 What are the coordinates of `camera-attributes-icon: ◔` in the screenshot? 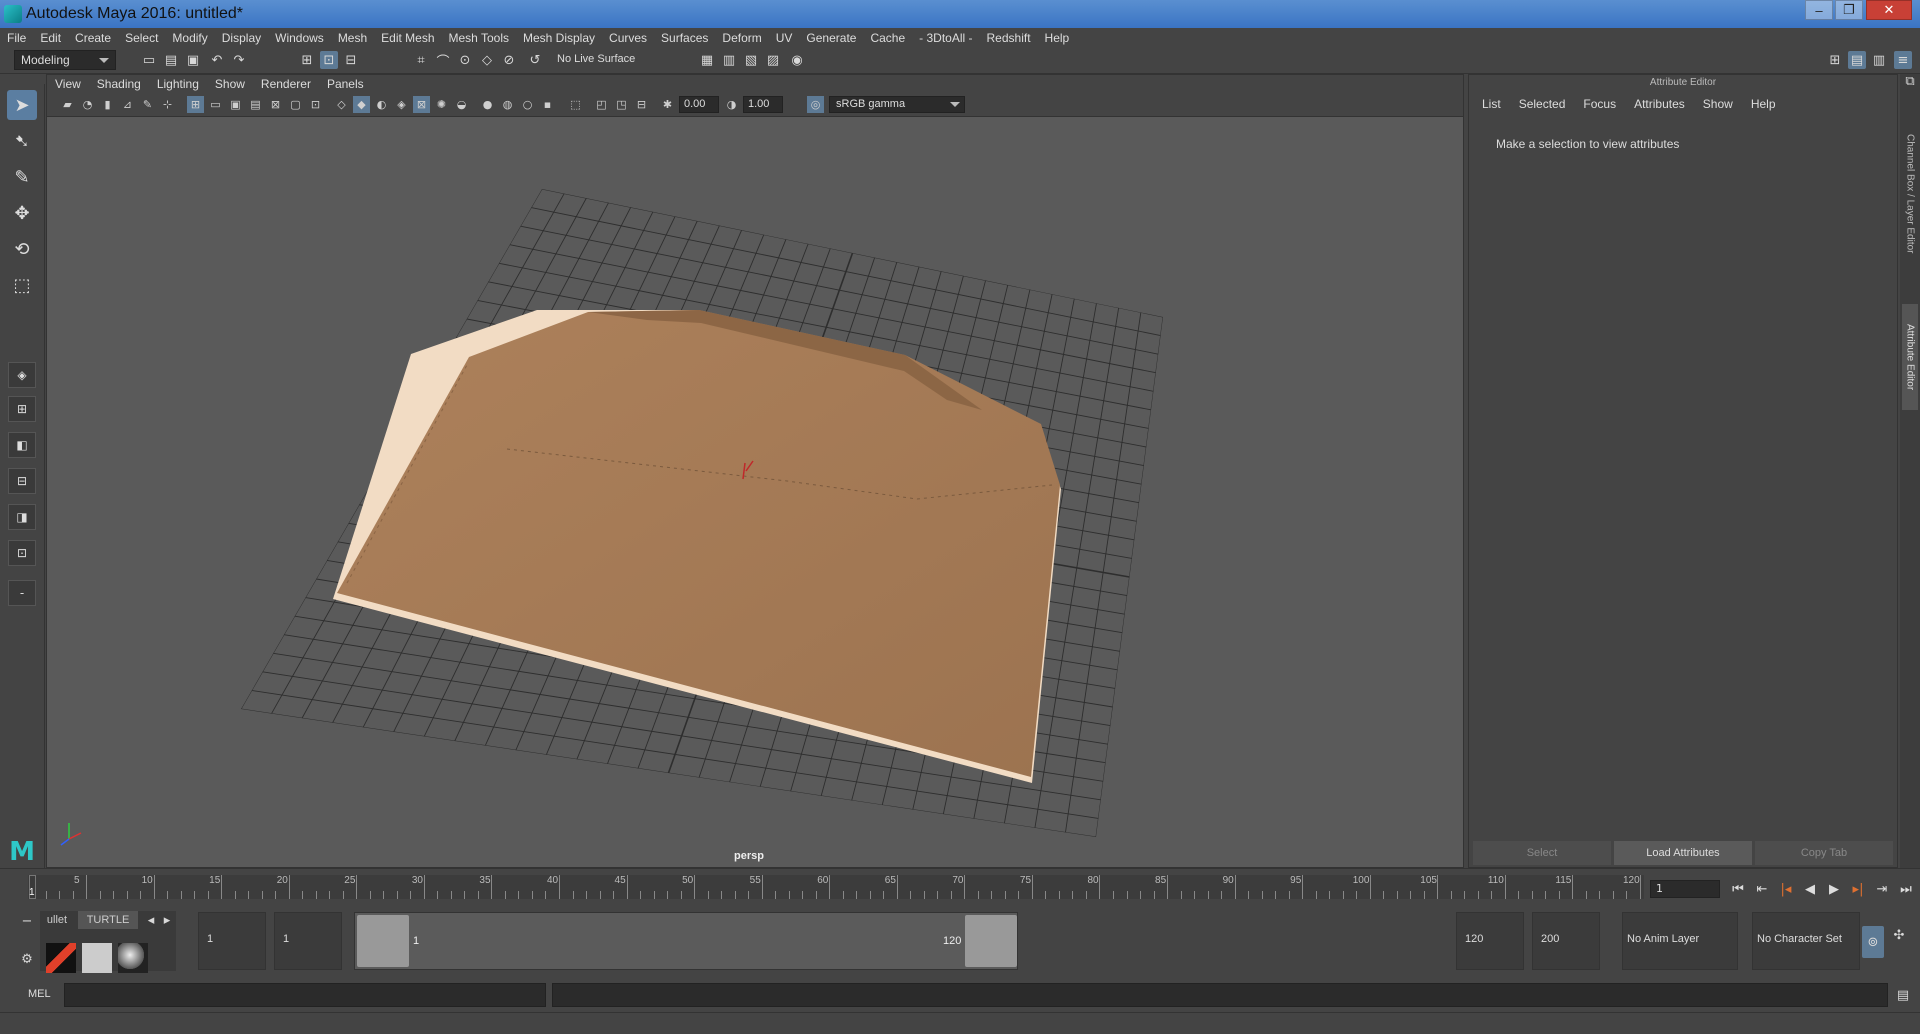 It's located at (87, 104).